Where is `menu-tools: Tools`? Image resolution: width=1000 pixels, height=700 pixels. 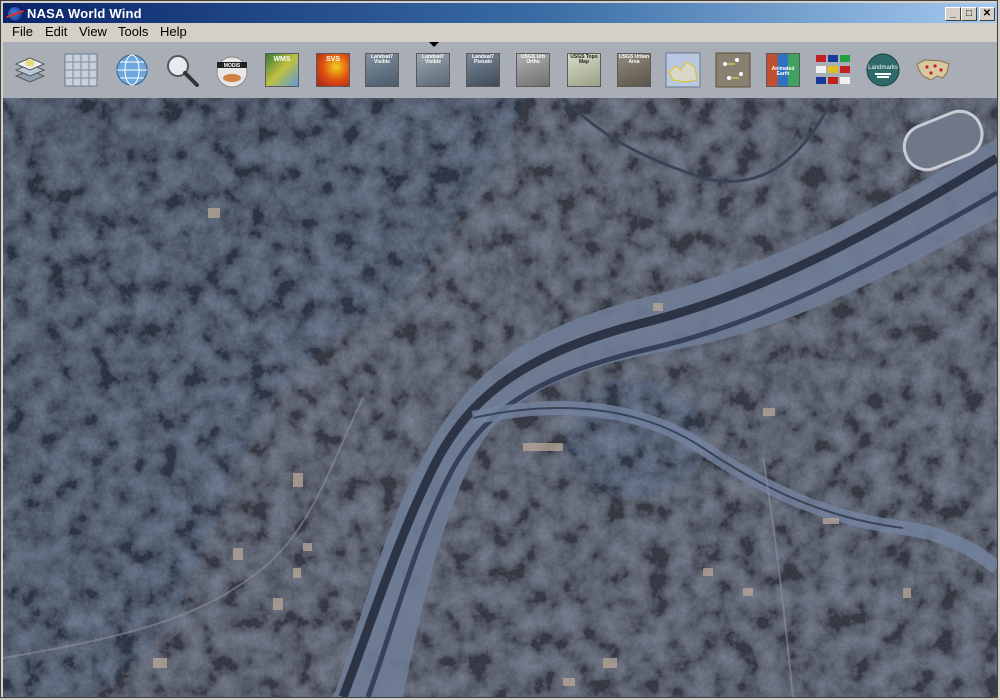
menu-tools: Tools is located at coordinates (133, 31).